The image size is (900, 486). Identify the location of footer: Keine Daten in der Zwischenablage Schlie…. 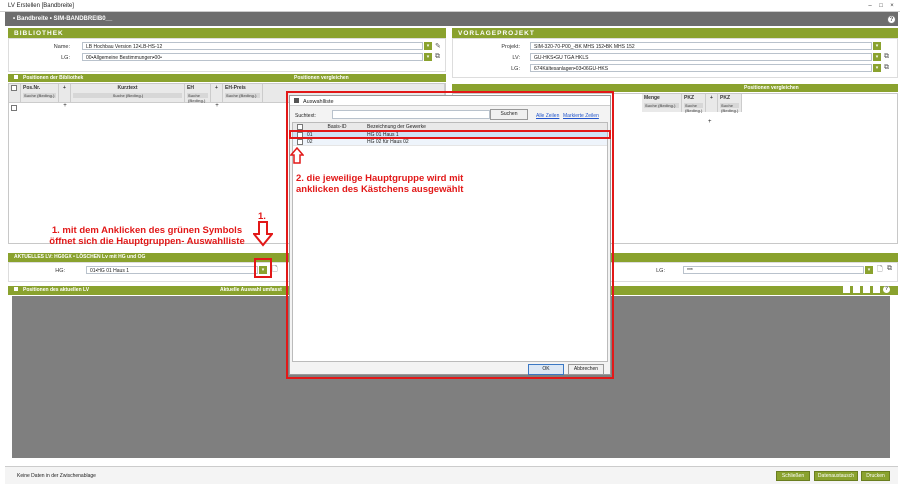
(451, 475).